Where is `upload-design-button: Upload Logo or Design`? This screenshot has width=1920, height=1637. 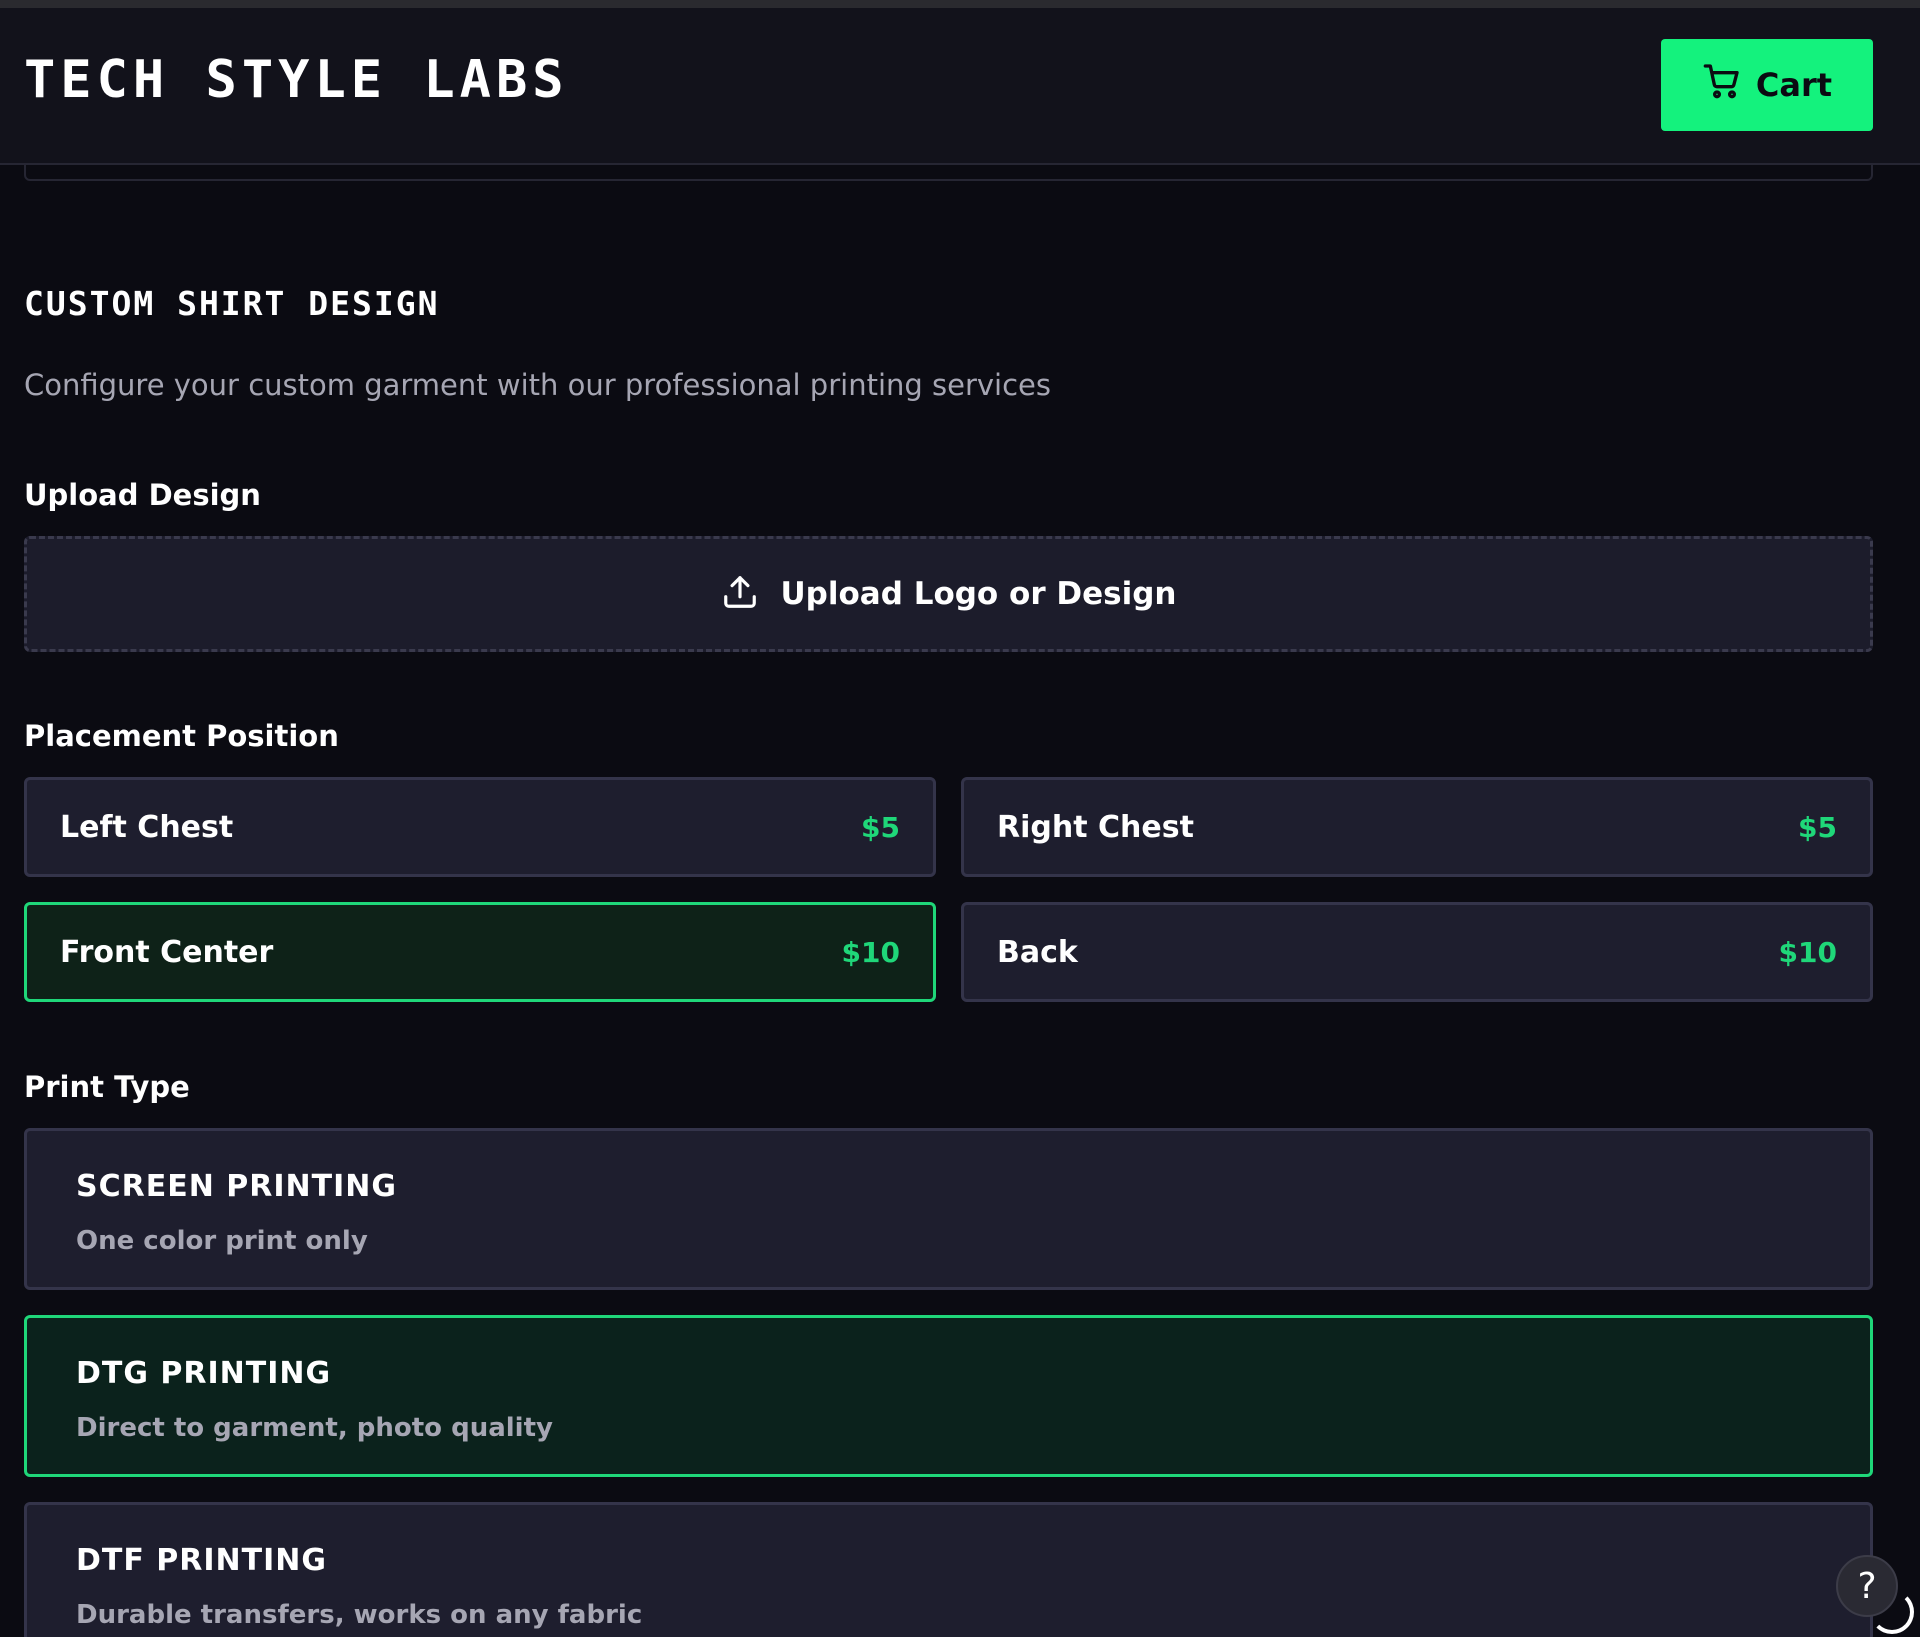
upload-design-button: Upload Logo or Design is located at coordinates (948, 594).